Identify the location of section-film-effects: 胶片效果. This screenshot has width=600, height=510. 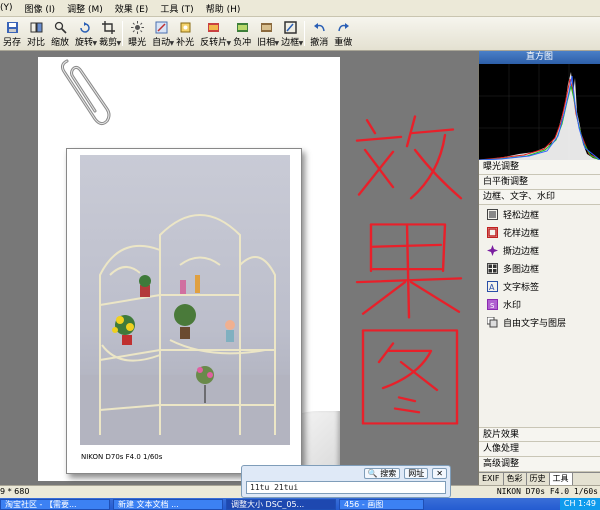
(539, 434).